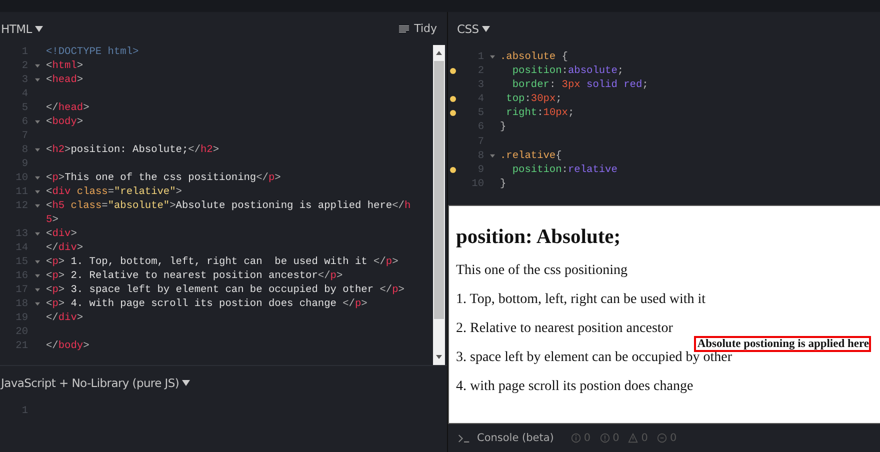 This screenshot has height=452, width=880. What do you see at coordinates (222, 262) in the screenshot?
I see `code-line: <p> 1. Top, bottom, left, right can be used with it </p>` at bounding box center [222, 262].